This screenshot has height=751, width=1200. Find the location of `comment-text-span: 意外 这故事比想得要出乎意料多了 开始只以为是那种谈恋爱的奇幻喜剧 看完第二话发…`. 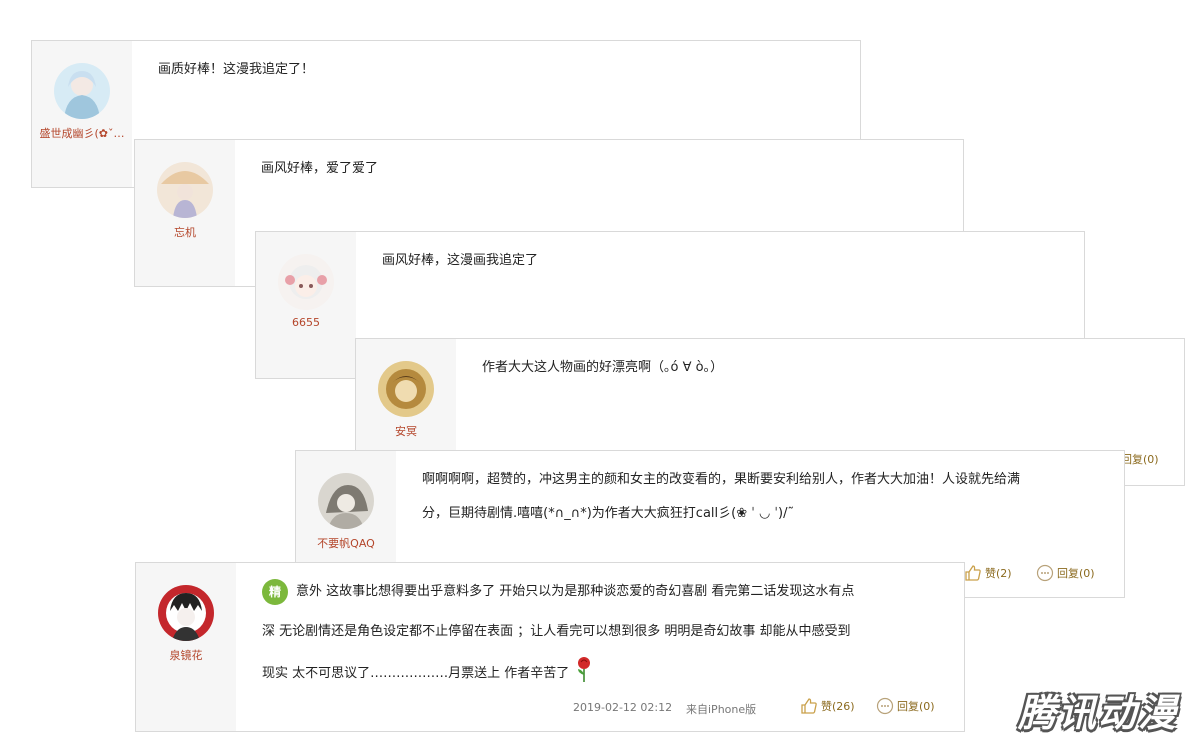

comment-text-span: 意外 这故事比想得要出乎意料多了 开始只以为是那种谈恋爱的奇幻喜剧 看完第二话发… is located at coordinates (575, 591).